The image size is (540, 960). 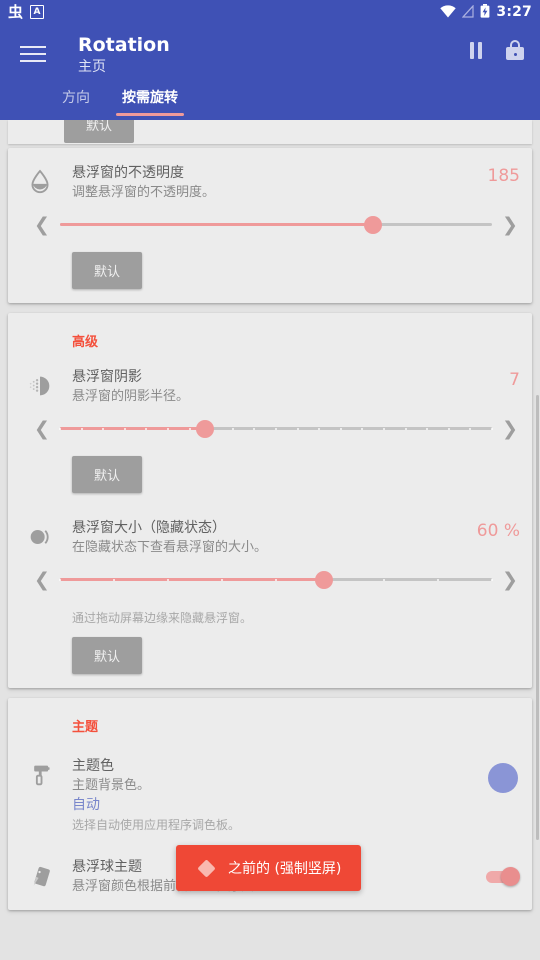 What do you see at coordinates (40, 387) in the screenshot?
I see `blur-shadow-icon` at bounding box center [40, 387].